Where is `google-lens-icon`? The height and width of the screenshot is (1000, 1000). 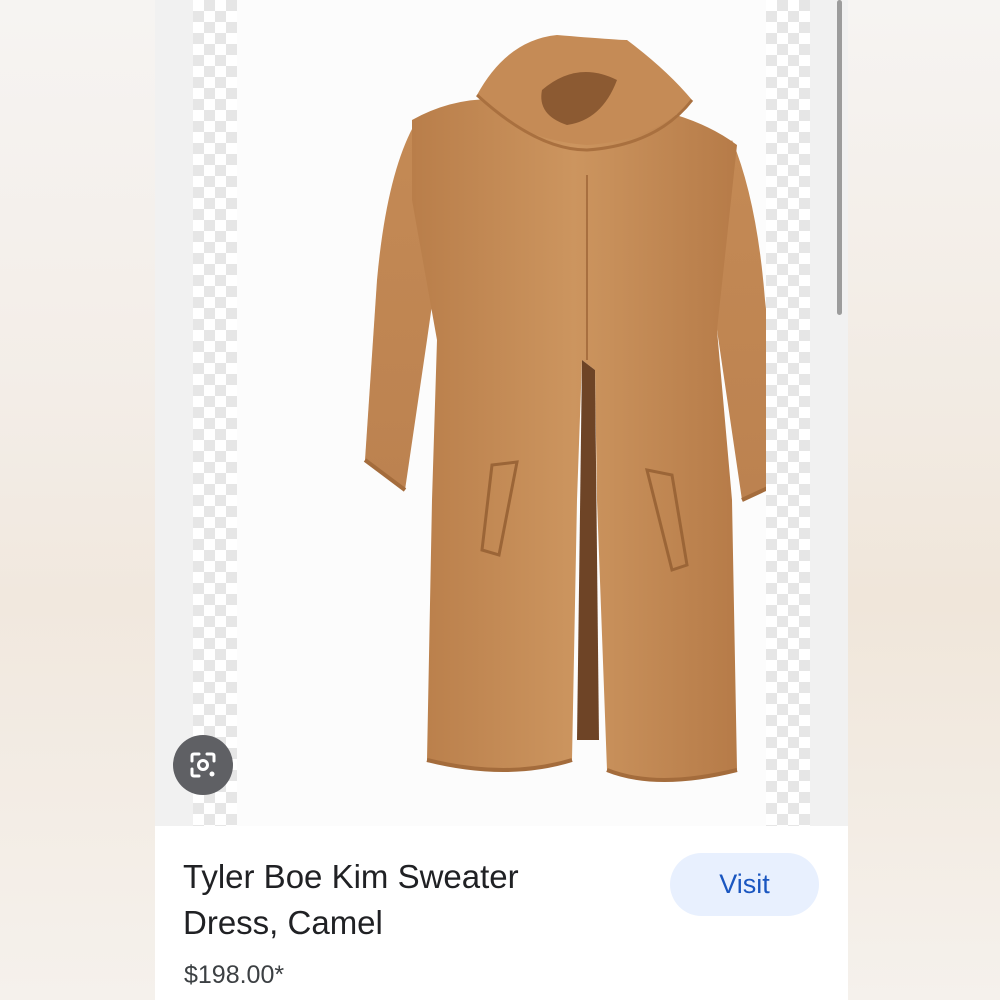 google-lens-icon is located at coordinates (203, 765).